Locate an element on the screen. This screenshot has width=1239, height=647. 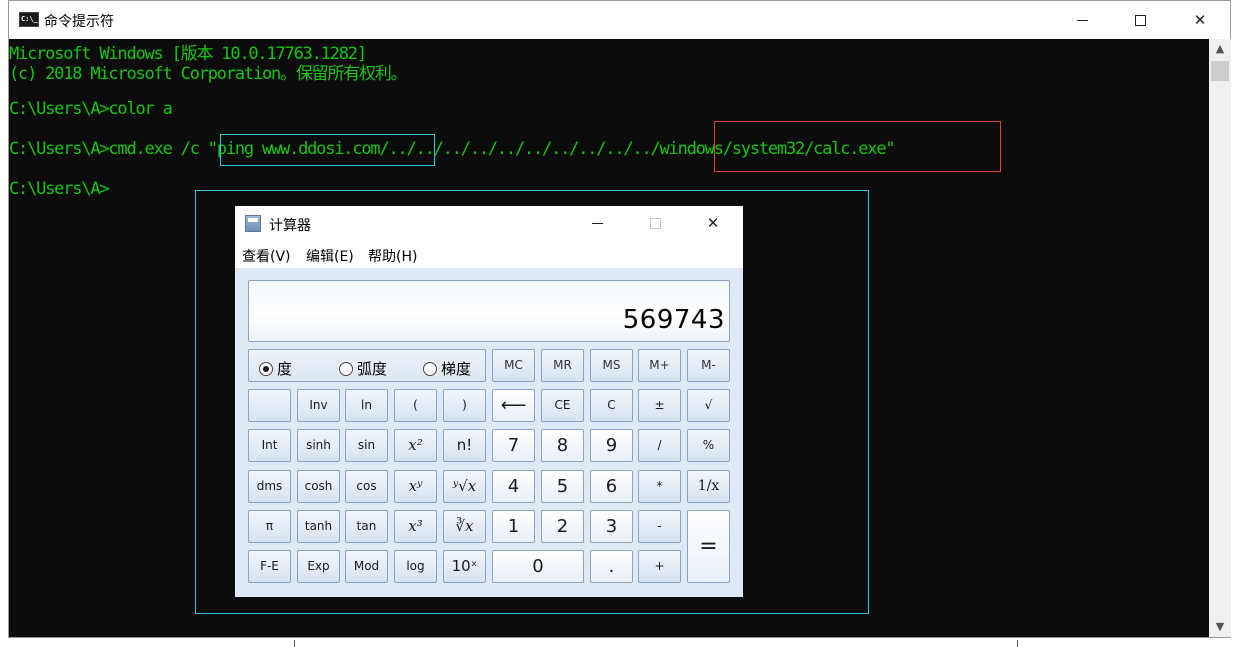
subtract-button: - is located at coordinates (659, 526).